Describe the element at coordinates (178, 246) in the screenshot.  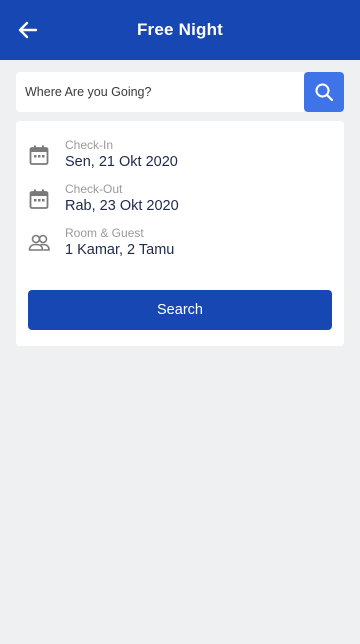
I see `room-guest-field: Room & Guest 1 Kamar, 2 Tamu` at that location.